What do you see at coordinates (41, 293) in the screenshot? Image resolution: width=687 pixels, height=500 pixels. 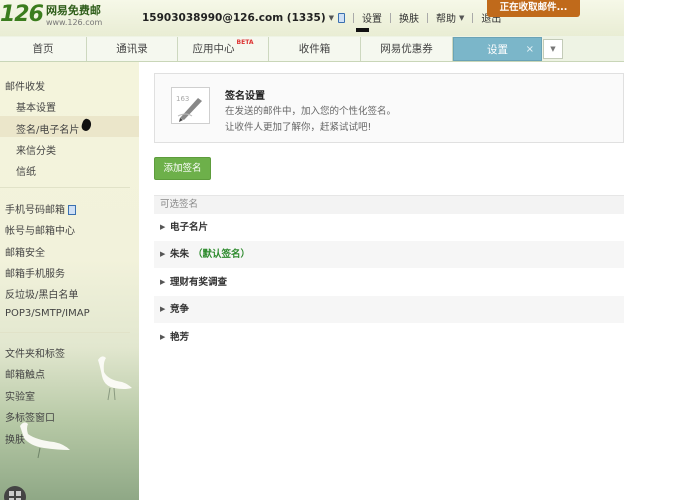 I see `sidebar-item-antispam: 反垃圾/黑白名单` at bounding box center [41, 293].